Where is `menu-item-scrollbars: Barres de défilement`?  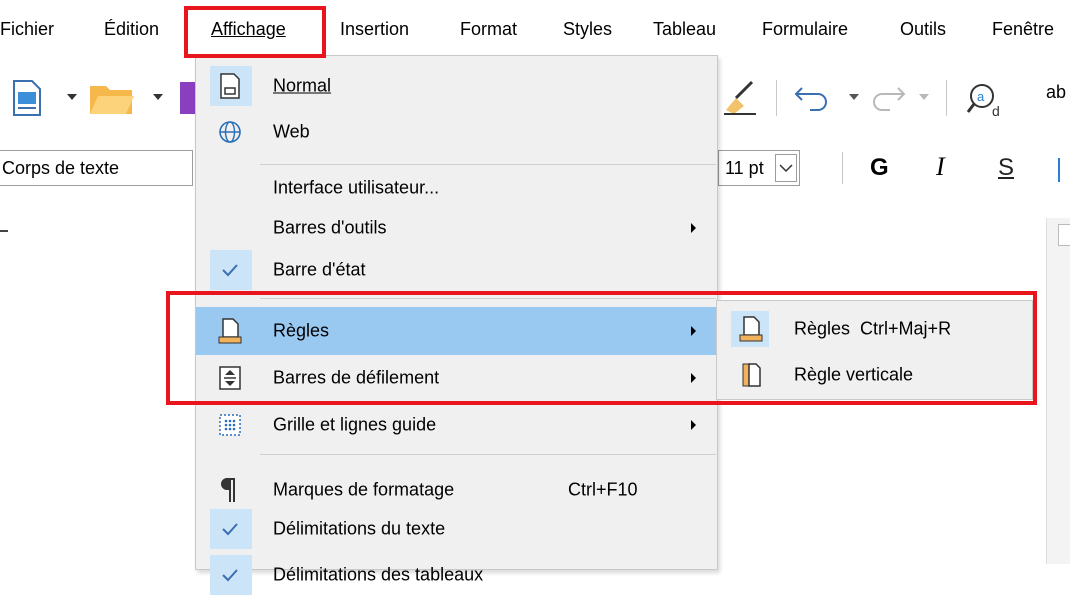
menu-item-scrollbars: Barres de défilement is located at coordinates (456, 378).